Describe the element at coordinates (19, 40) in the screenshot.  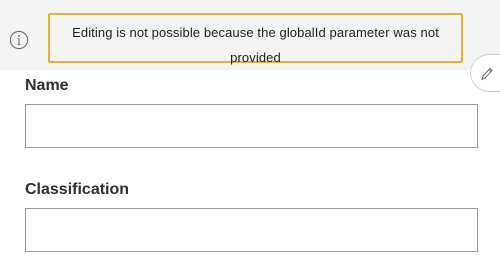
I see `info-icon` at that location.